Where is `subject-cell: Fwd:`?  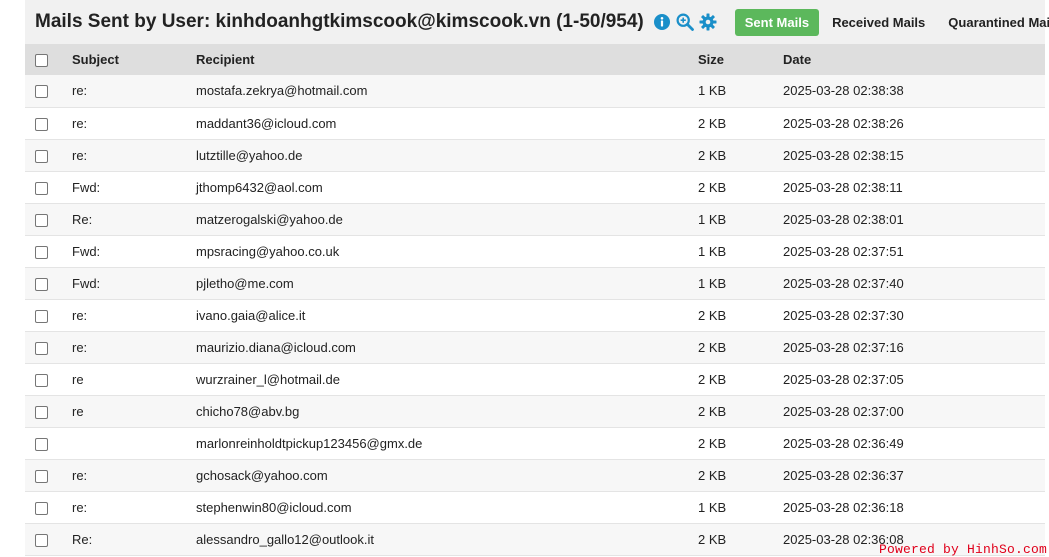
subject-cell: Fwd: is located at coordinates (86, 187).